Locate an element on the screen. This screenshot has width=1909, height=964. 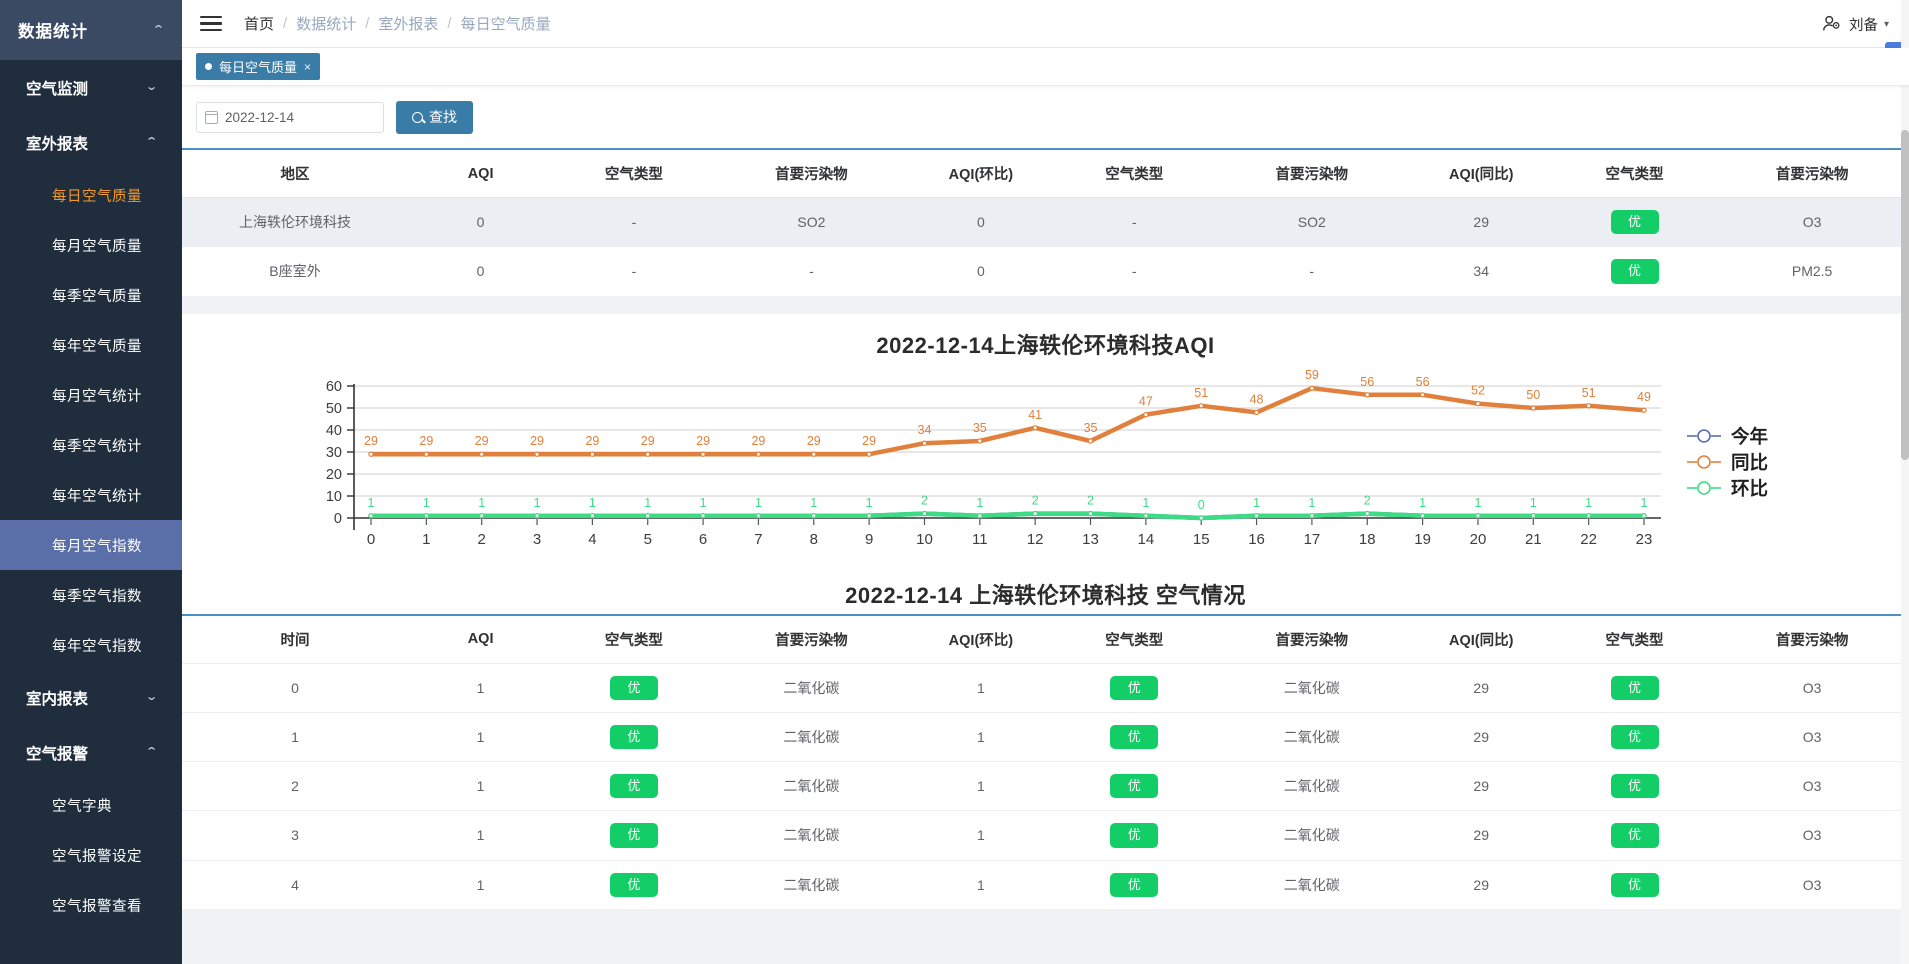
top-bar: 首页 / 数据统计 / 室外报表 / 每日空气质量 刘备 ▾ is located at coordinates (1045, 24).